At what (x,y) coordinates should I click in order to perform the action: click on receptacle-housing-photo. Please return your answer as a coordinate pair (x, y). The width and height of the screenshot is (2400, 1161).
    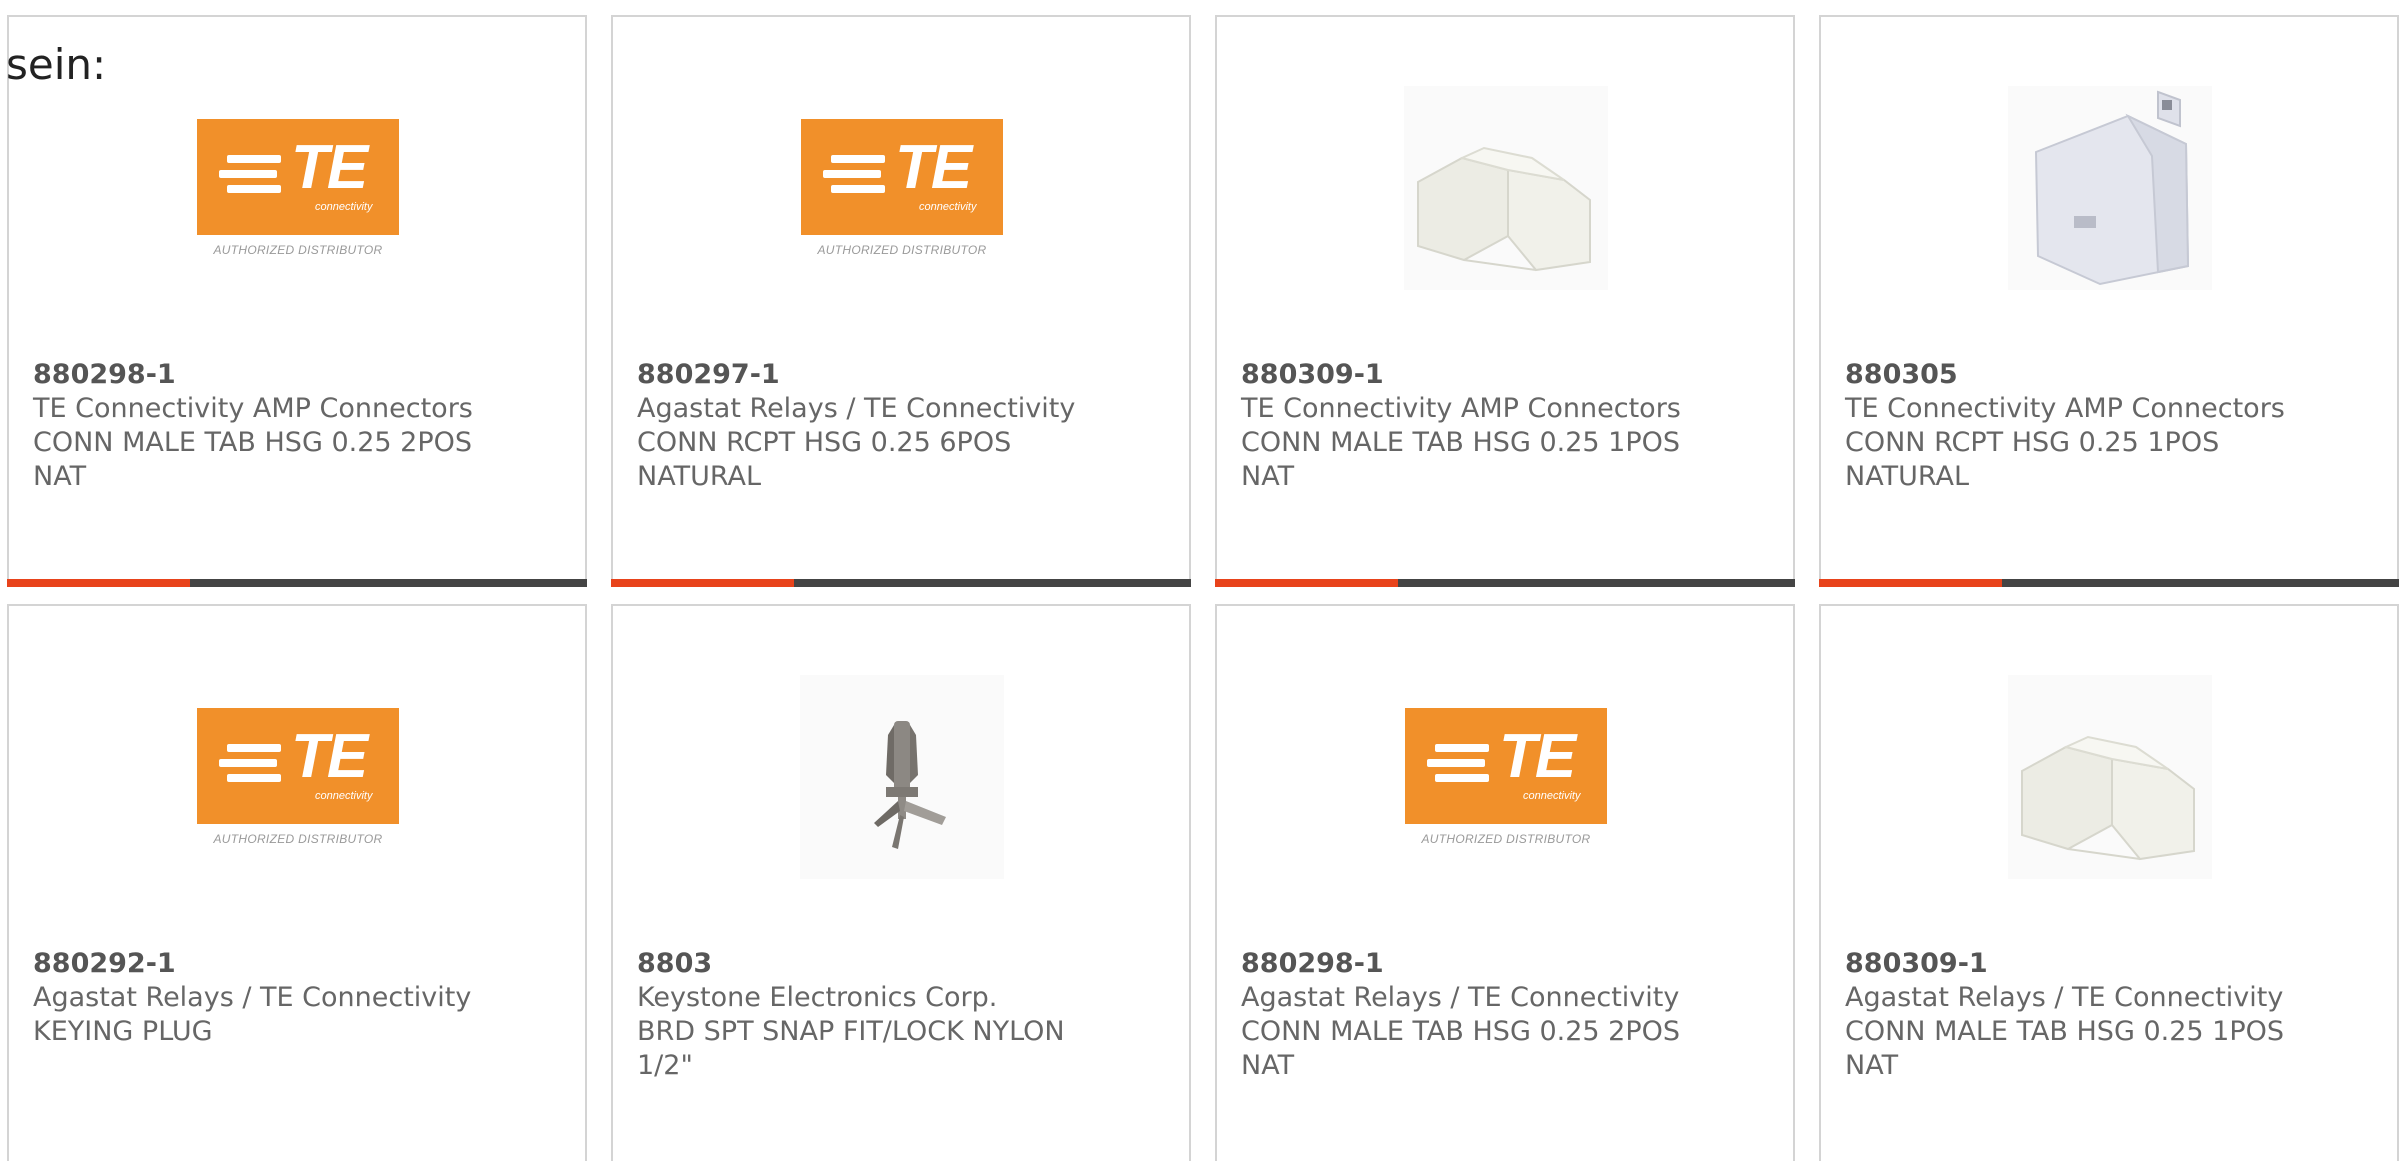
    Looking at the image, I should click on (2110, 188).